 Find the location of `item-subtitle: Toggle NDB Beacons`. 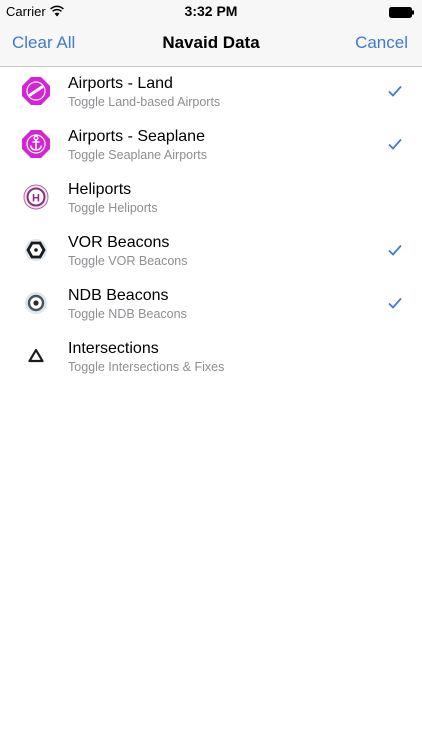

item-subtitle: Toggle NDB Beacons is located at coordinates (127, 314).